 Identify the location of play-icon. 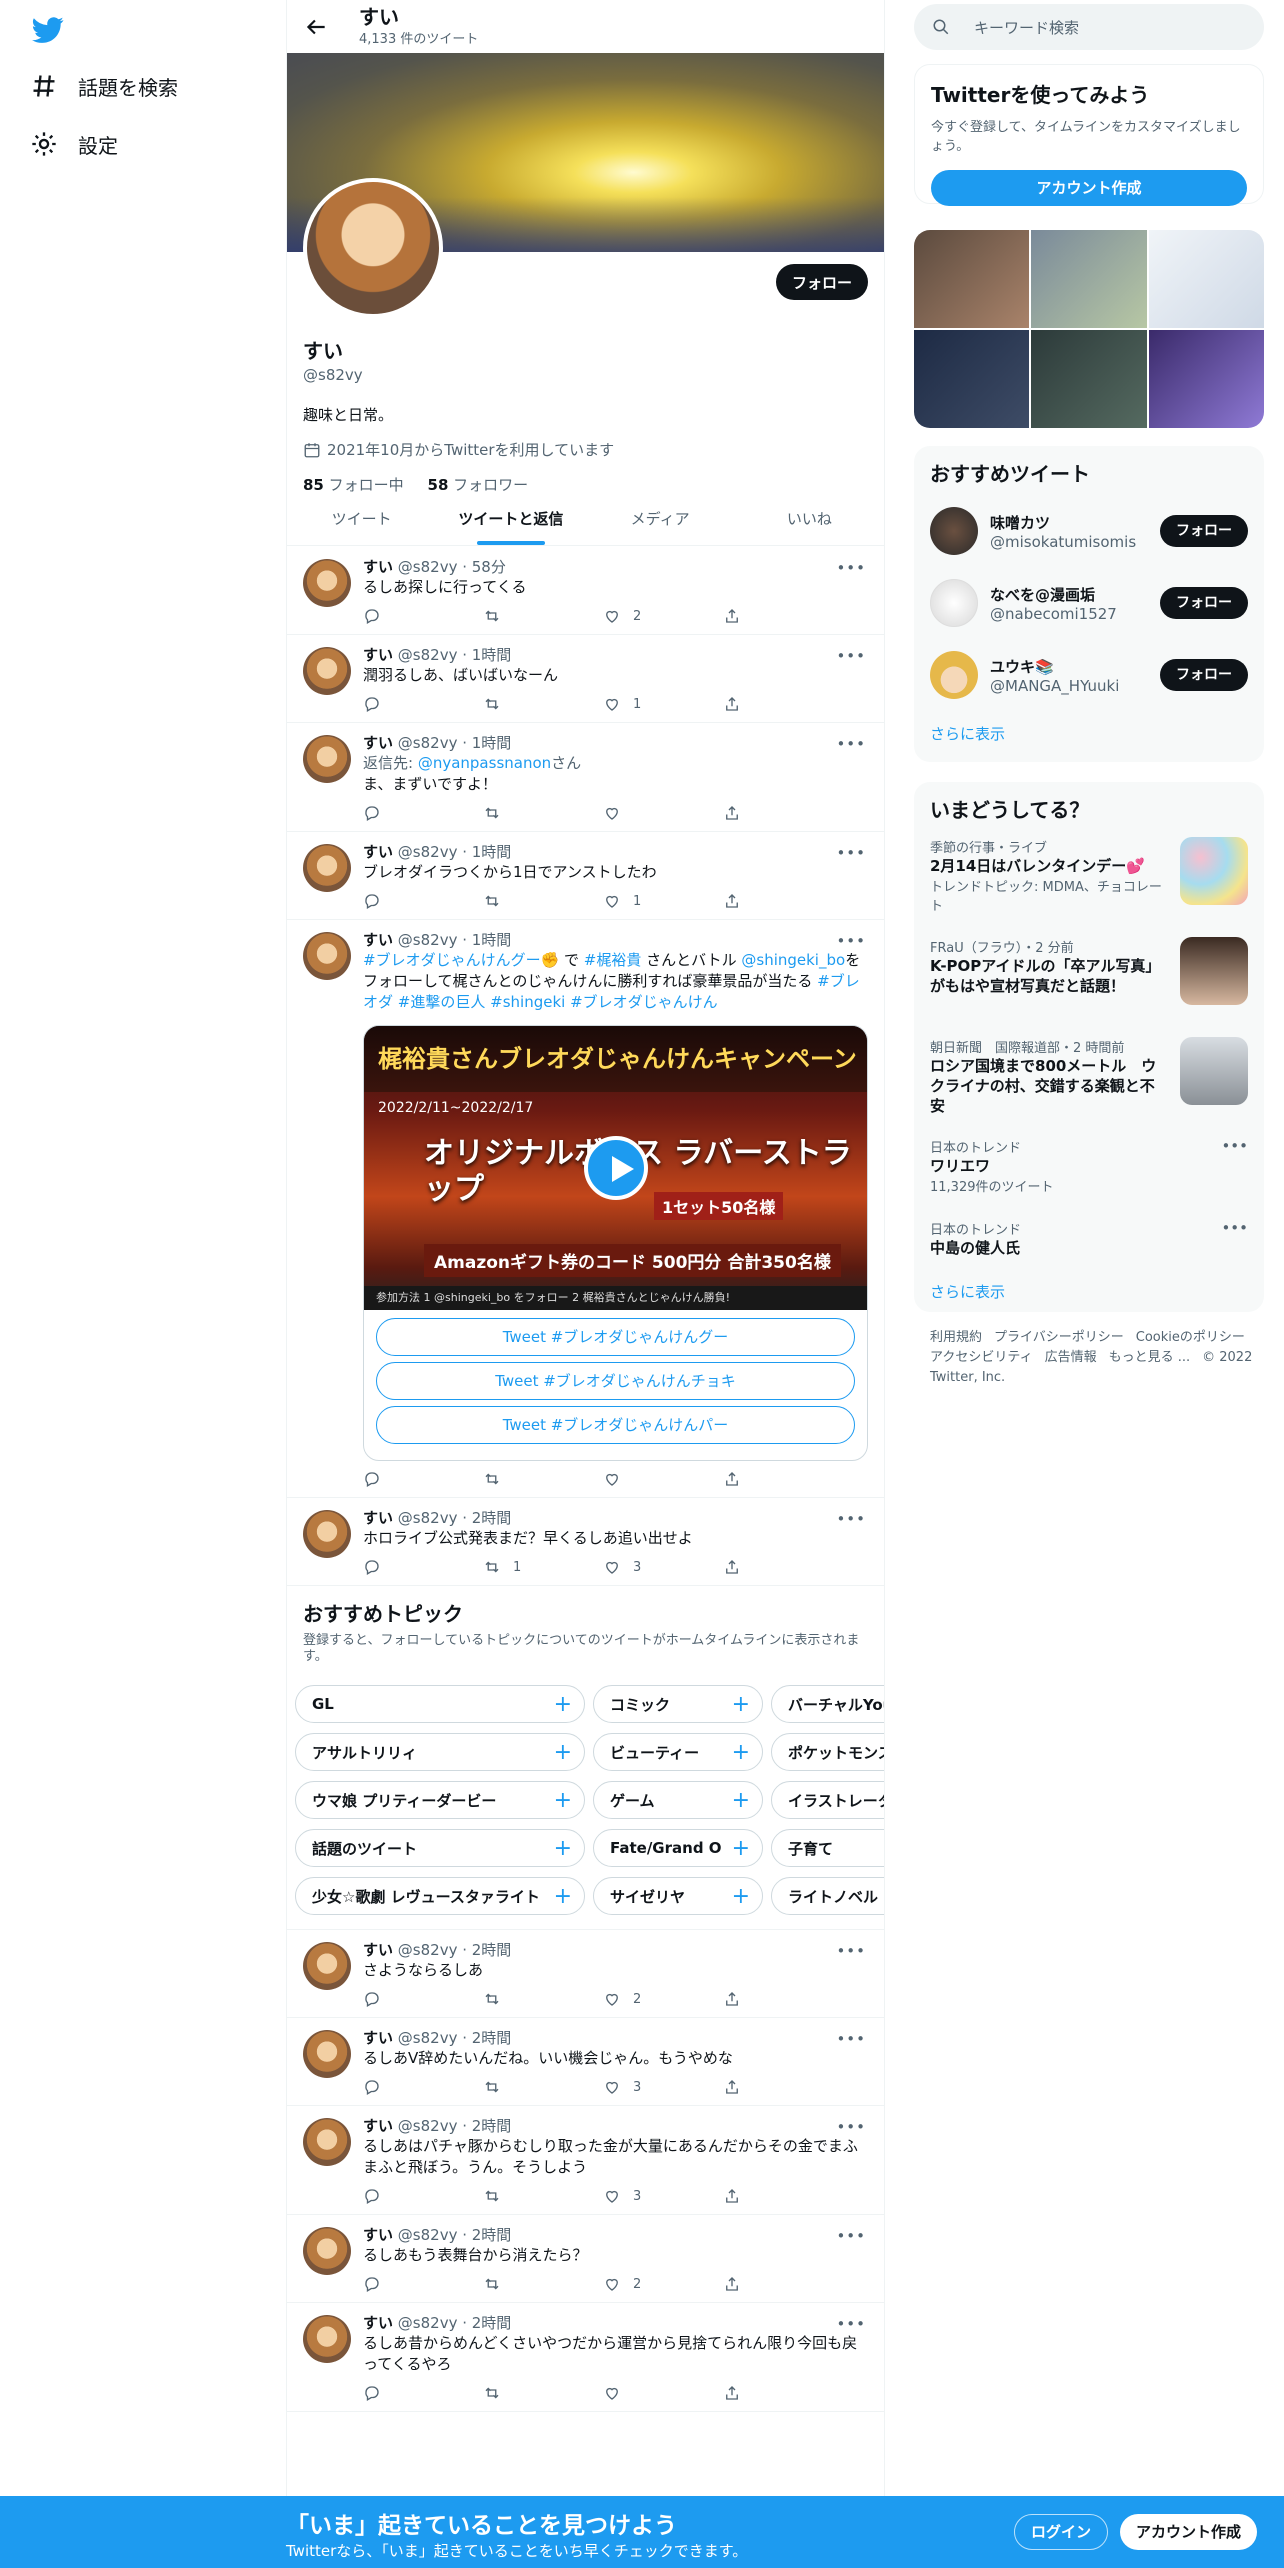
(615, 1168).